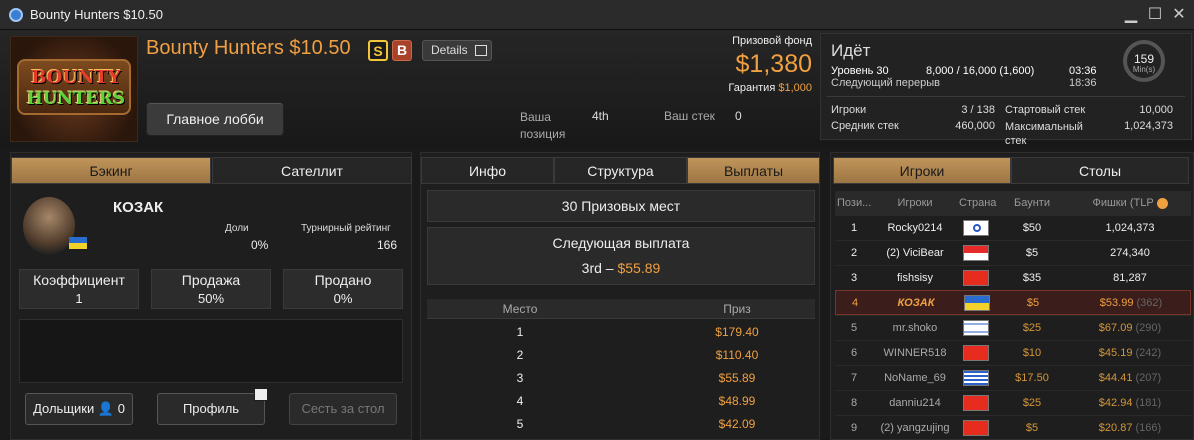  What do you see at coordinates (637, 355) in the screenshot?
I see `table-row: 2 $110.40` at bounding box center [637, 355].